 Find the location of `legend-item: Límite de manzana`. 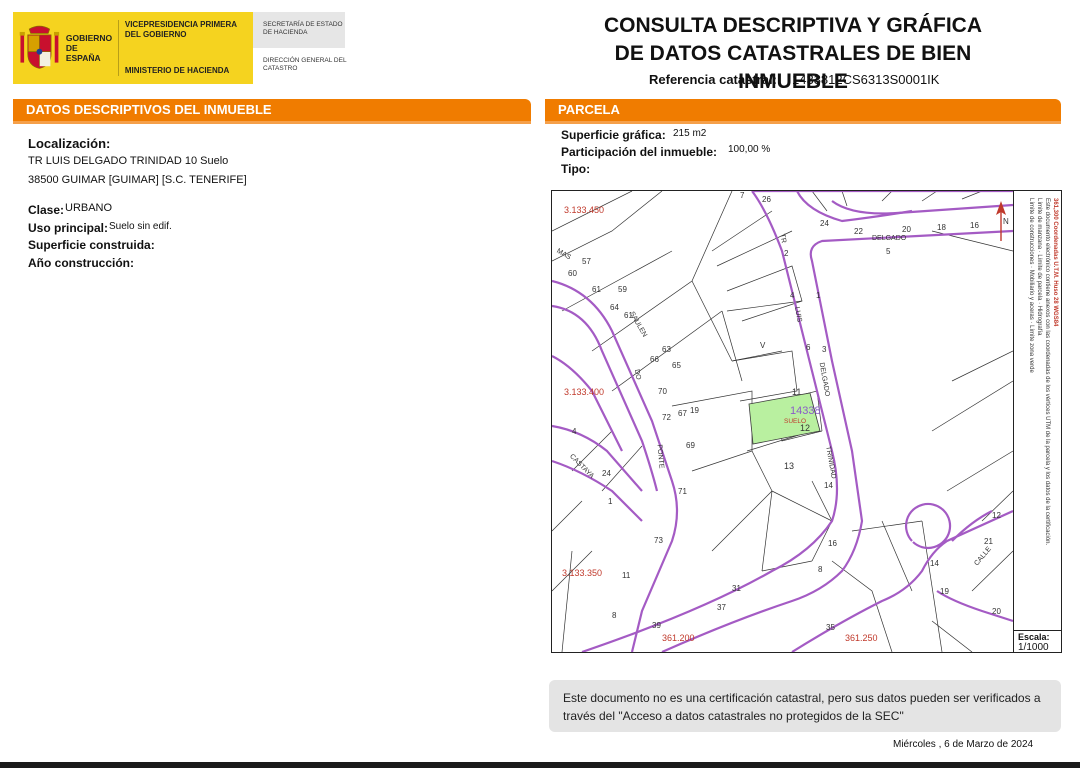

legend-item: Límite de manzana is located at coordinates (1039, 224).